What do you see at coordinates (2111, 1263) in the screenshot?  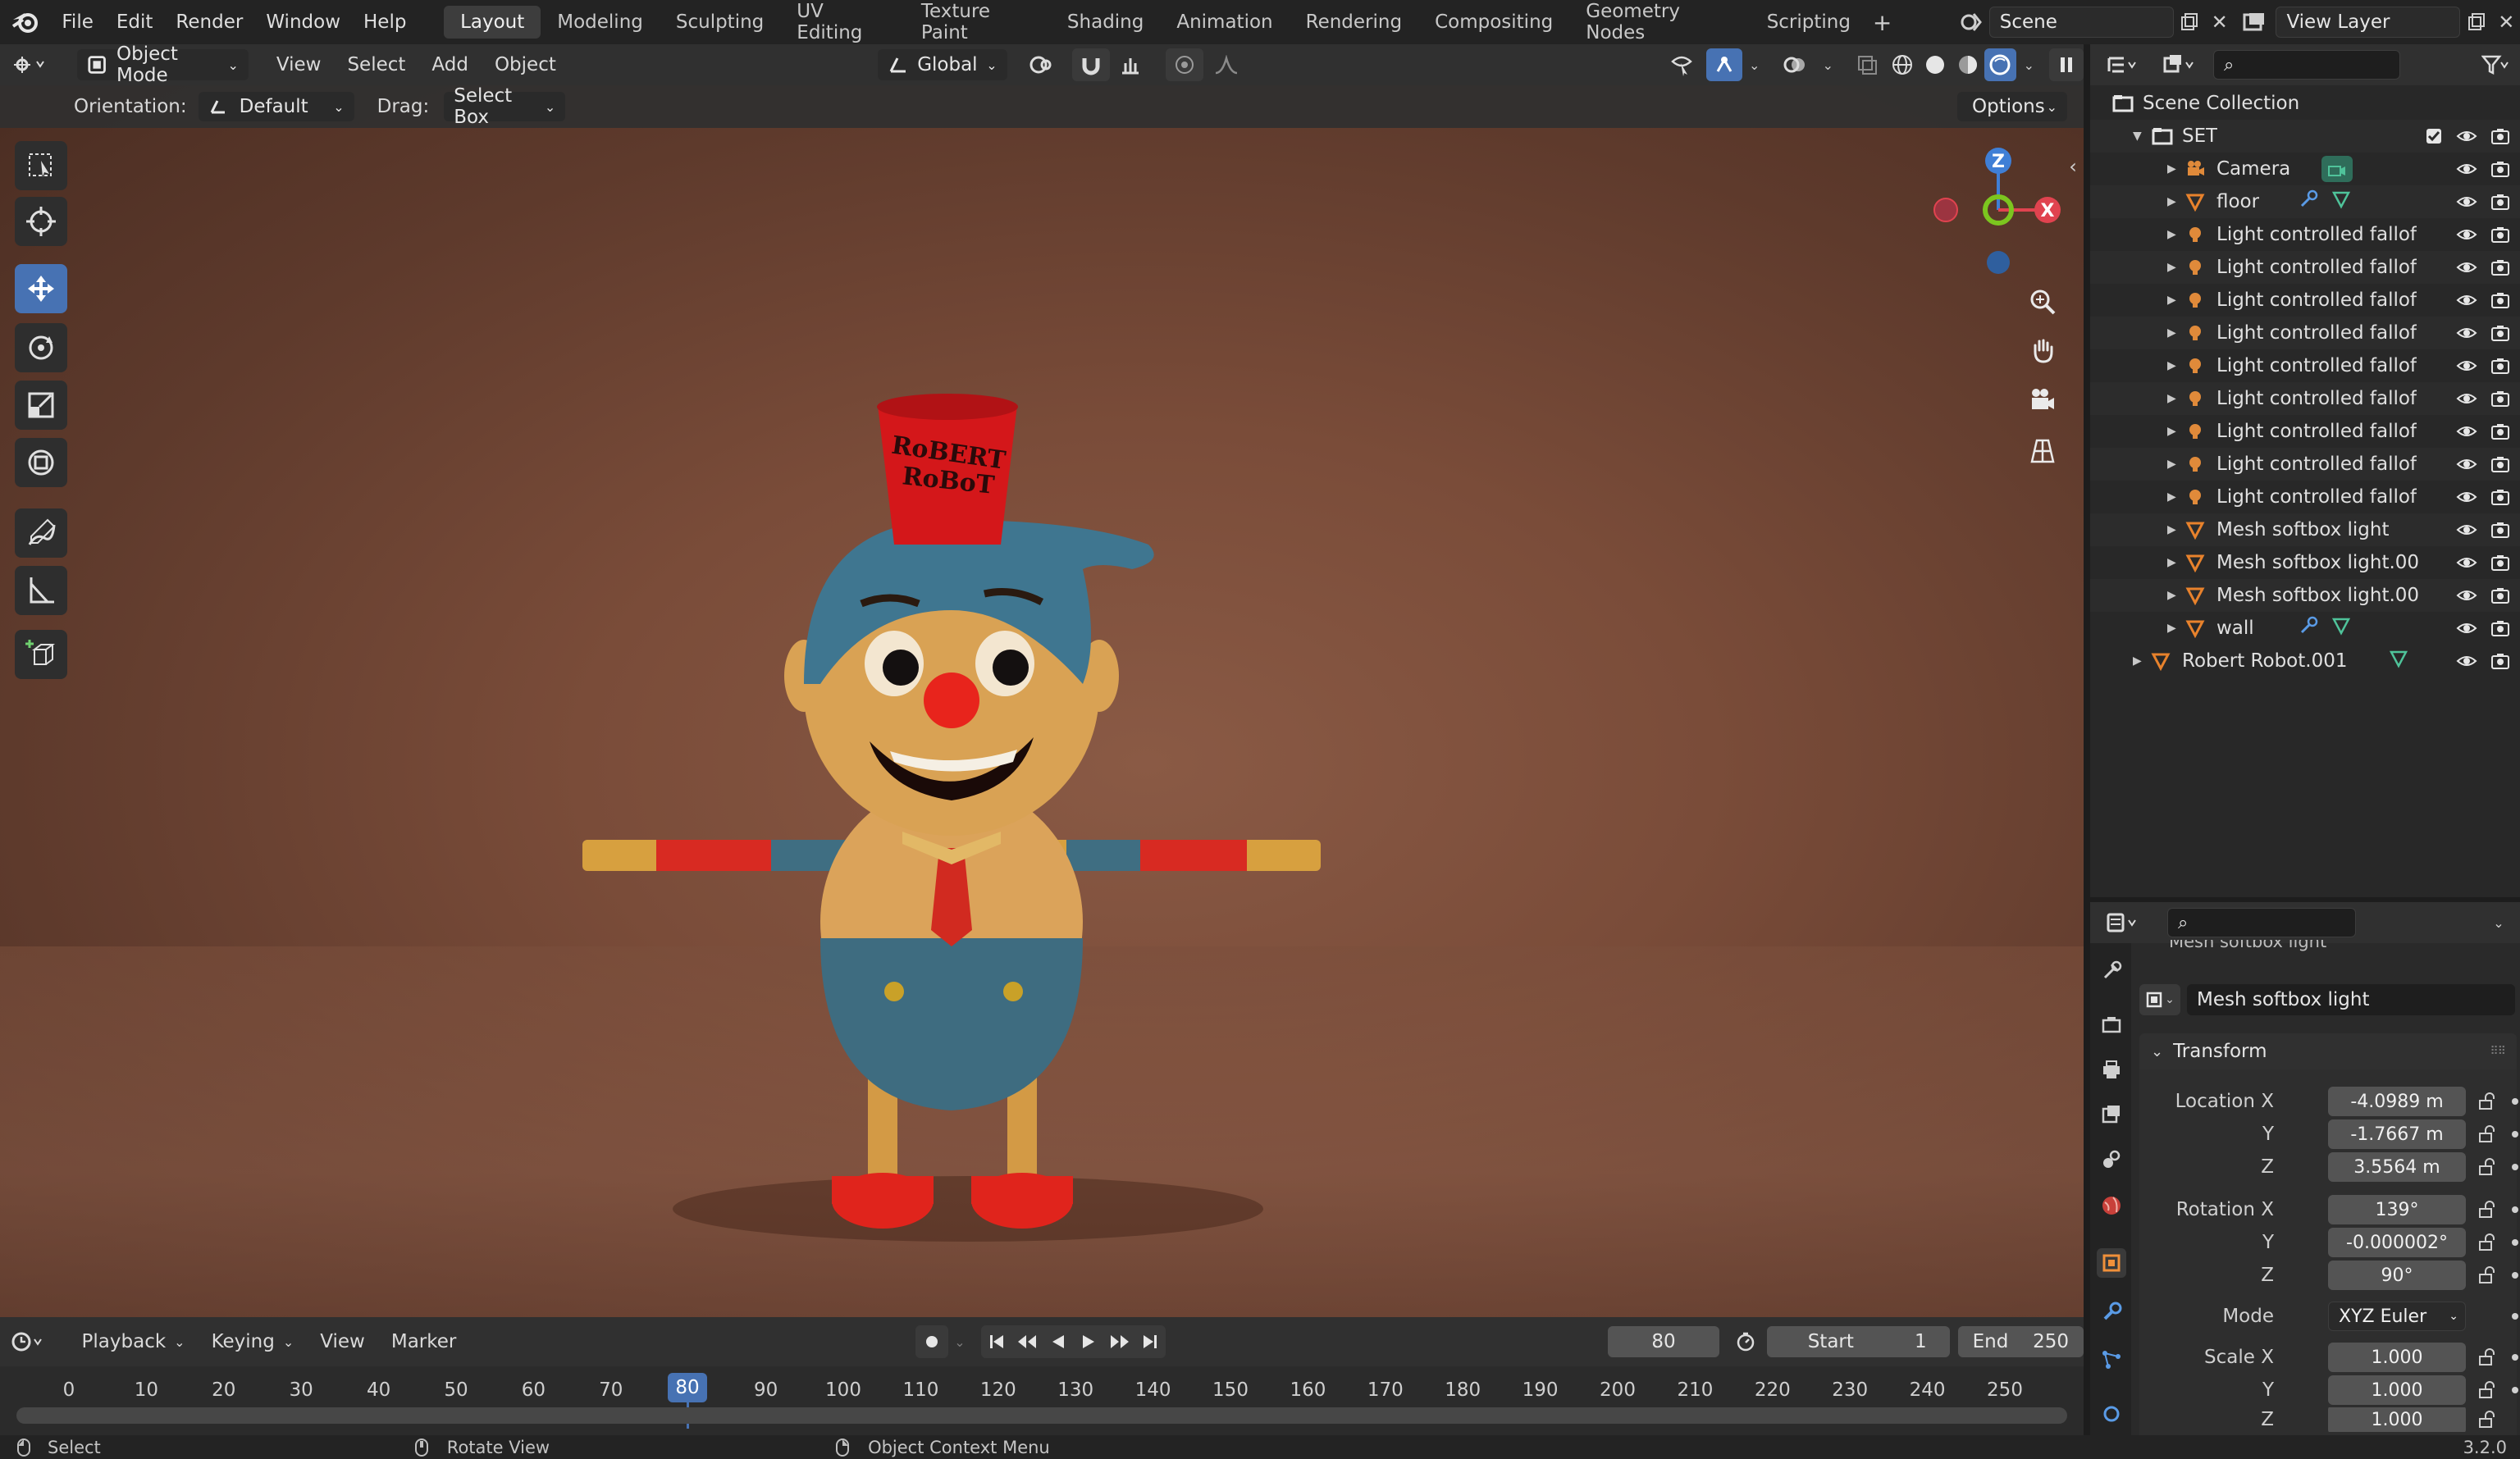 I see `object-tab-icon` at bounding box center [2111, 1263].